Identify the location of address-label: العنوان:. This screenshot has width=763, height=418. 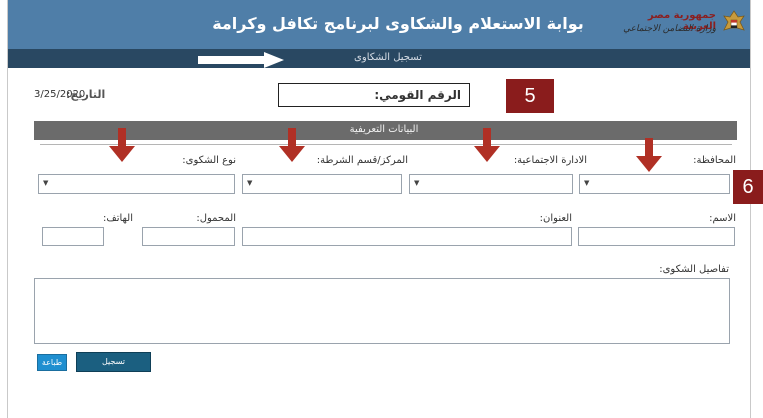
(555, 218).